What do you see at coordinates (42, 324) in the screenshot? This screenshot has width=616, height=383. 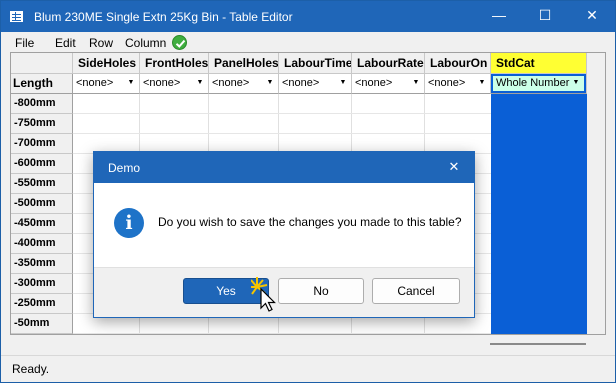 I see `row-header: -50mm` at bounding box center [42, 324].